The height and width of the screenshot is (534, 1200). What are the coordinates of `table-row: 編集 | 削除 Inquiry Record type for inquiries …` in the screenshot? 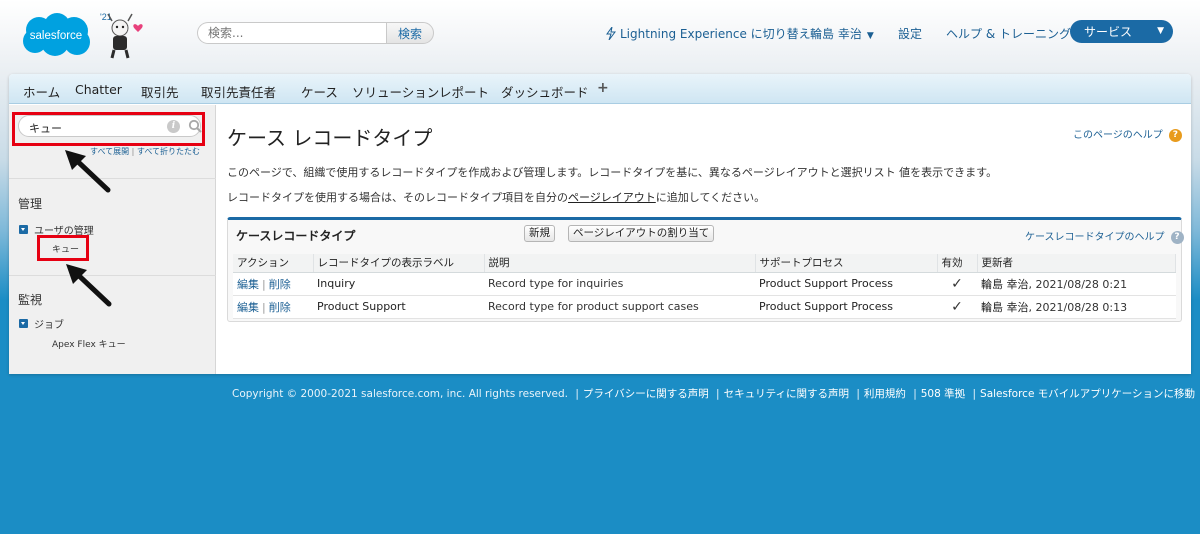 It's located at (704, 284).